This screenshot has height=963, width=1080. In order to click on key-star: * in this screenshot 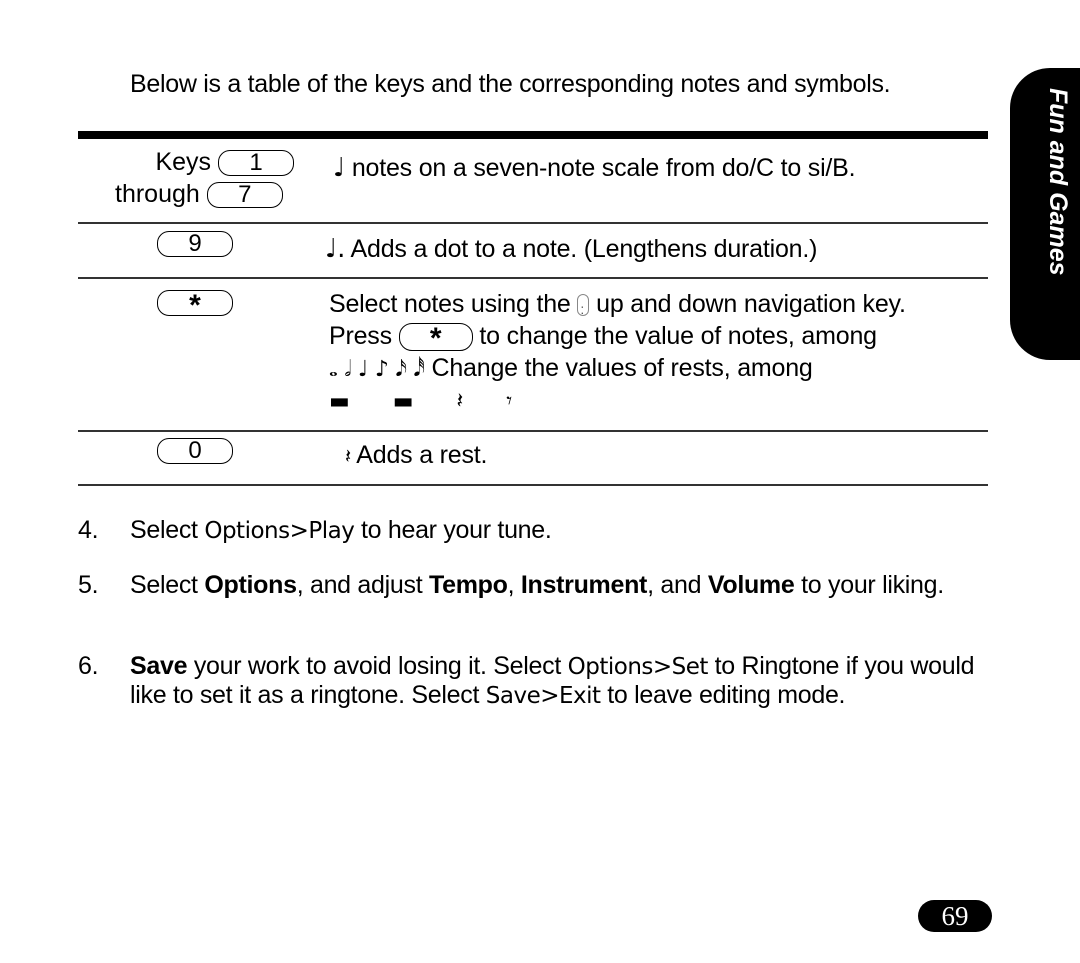, I will do `click(195, 305)`.